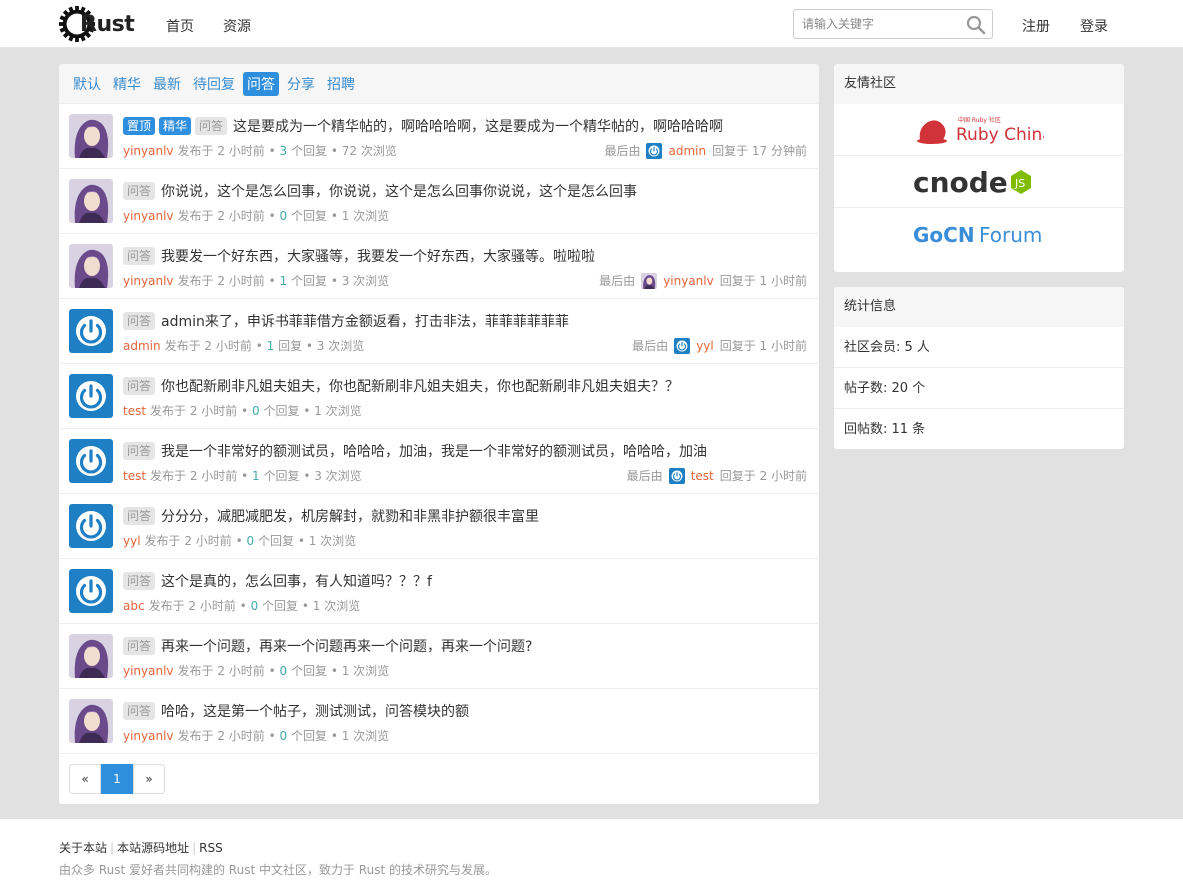 The width and height of the screenshot is (1183, 895). Describe the element at coordinates (315, 711) in the screenshot. I see `topic-title-link: 哈哈，这是第一个帖子，测试测试，问答模块的额` at that location.